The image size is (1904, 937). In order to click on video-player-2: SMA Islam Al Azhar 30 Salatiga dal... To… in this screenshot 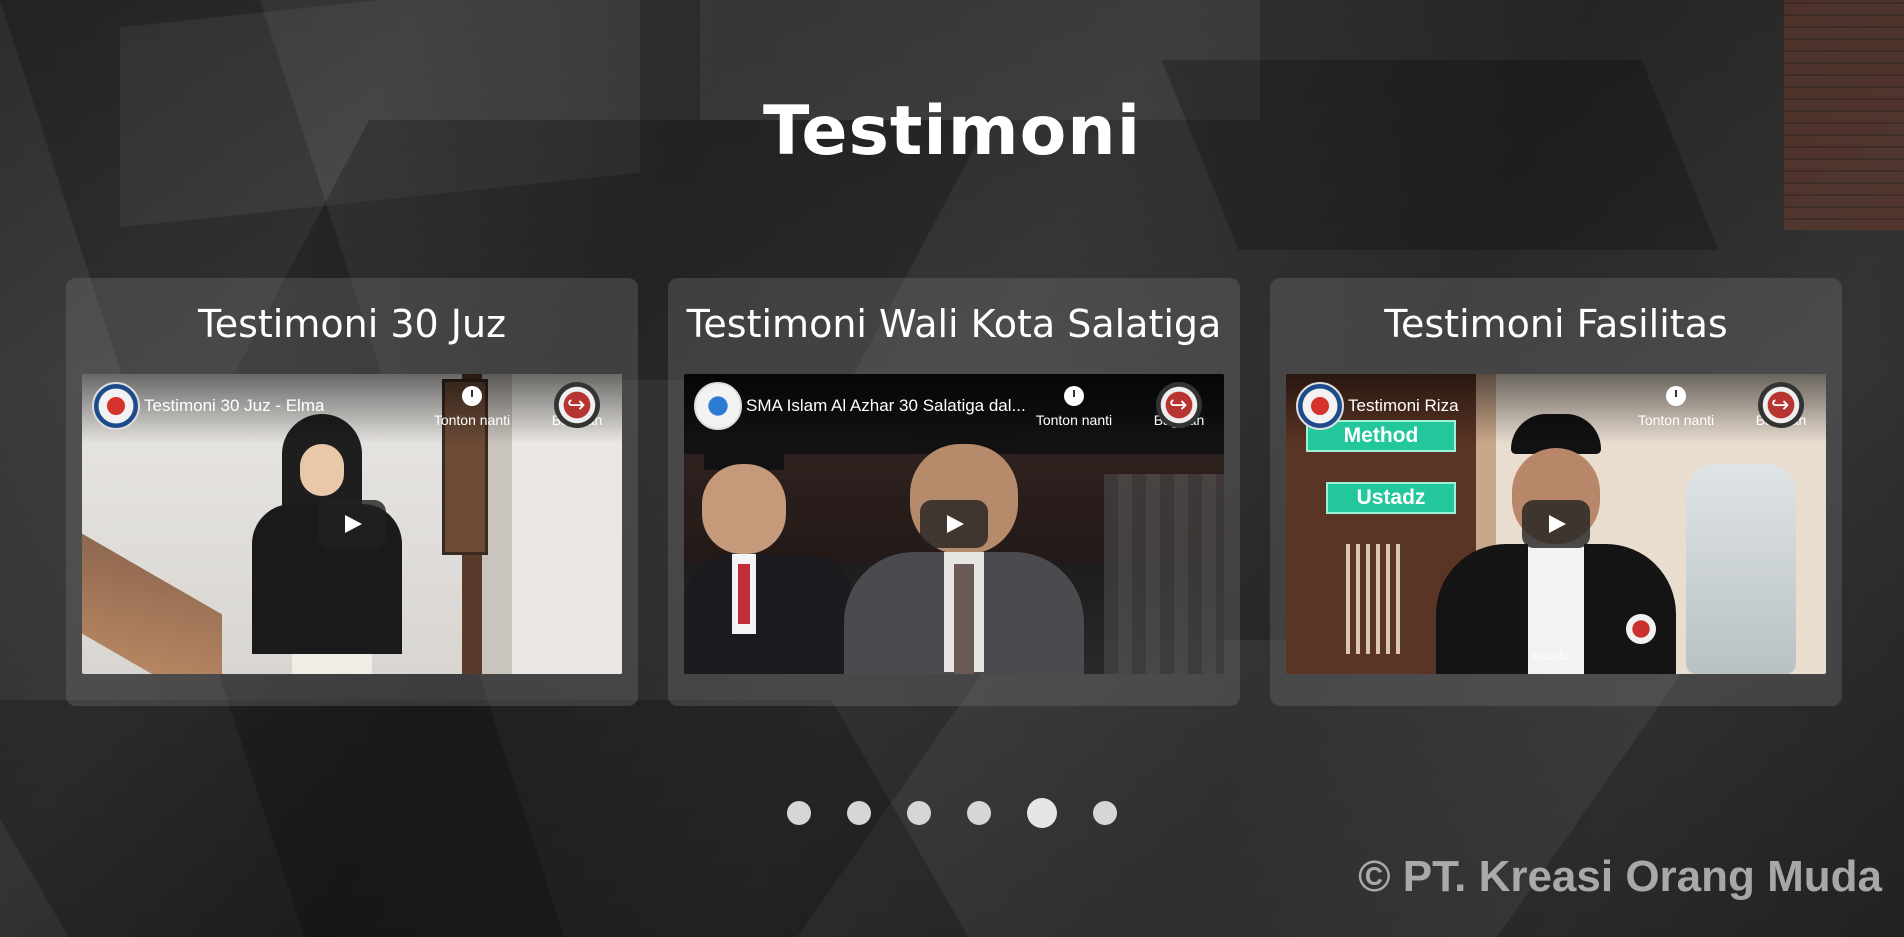, I will do `click(954, 524)`.